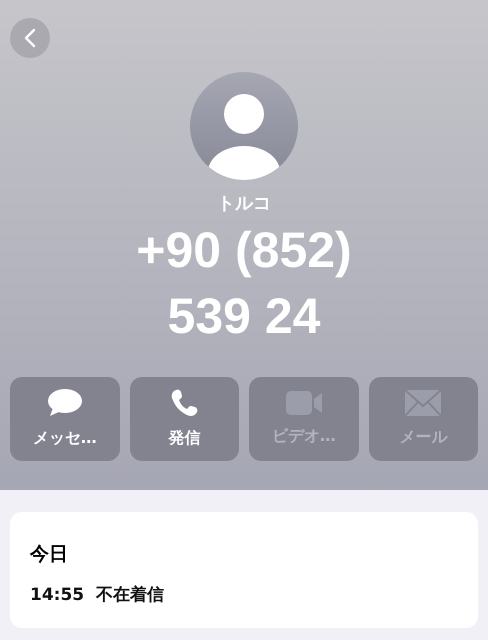 The width and height of the screenshot is (488, 640). What do you see at coordinates (184, 403) in the screenshot?
I see `phone-icon` at bounding box center [184, 403].